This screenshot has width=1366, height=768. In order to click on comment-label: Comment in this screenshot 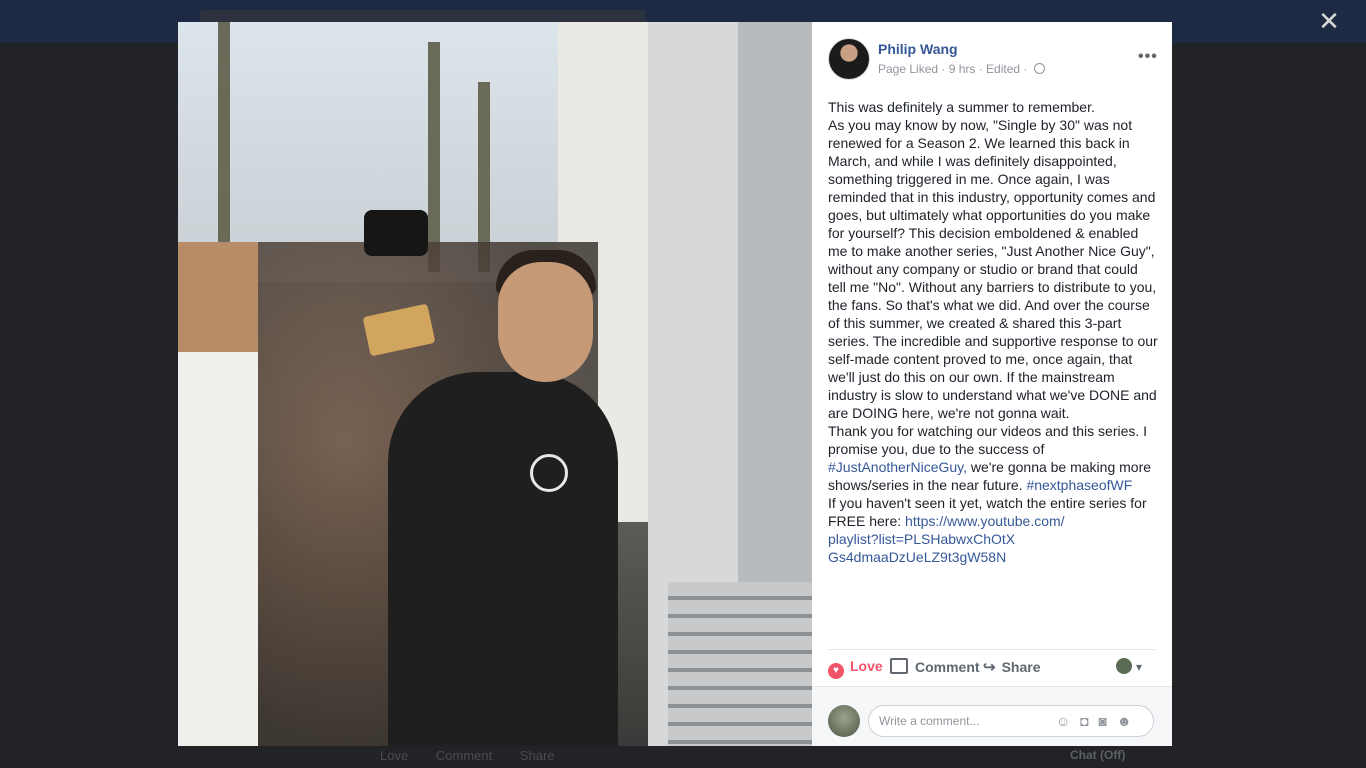, I will do `click(947, 667)`.